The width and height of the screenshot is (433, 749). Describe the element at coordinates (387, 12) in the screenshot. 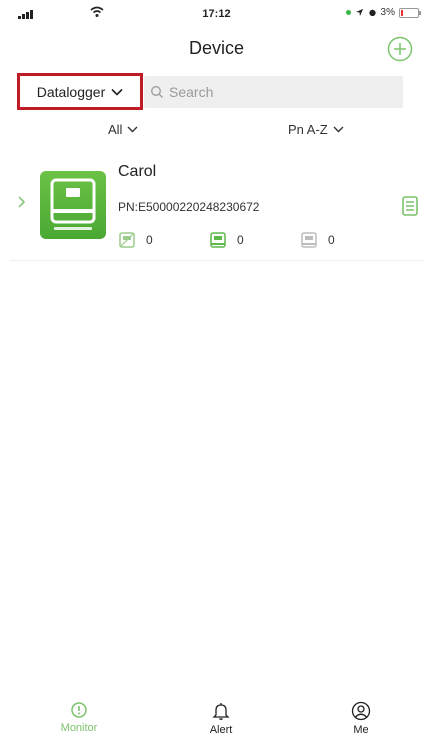

I see `battery-percent: 3%` at that location.